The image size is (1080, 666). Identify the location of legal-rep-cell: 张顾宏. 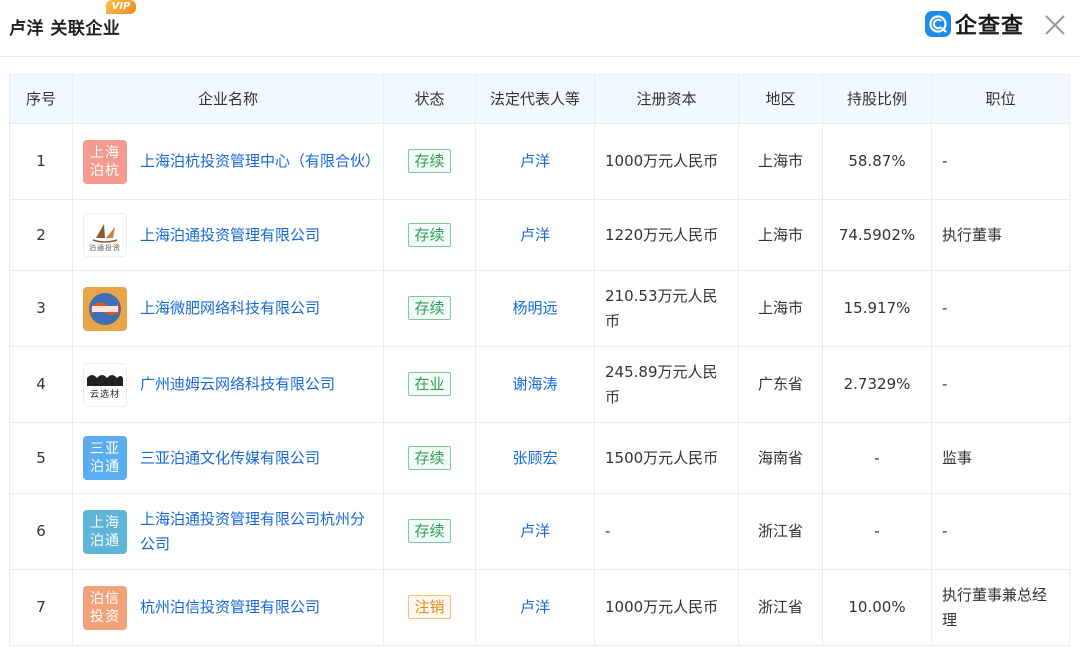
(535, 458).